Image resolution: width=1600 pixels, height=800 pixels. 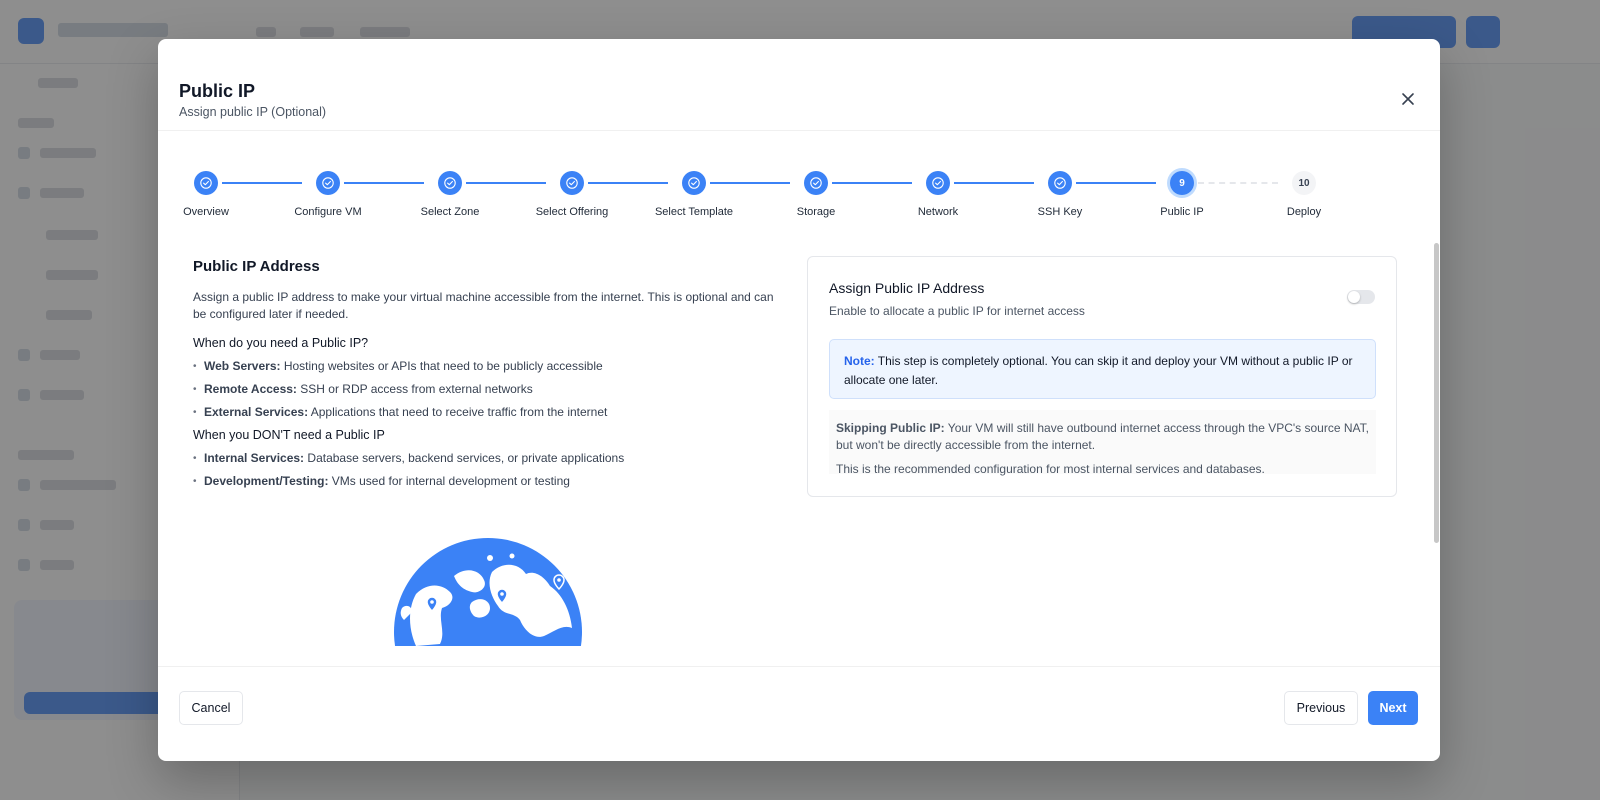 What do you see at coordinates (217, 91) in the screenshot?
I see `modal-title: Public IP` at bounding box center [217, 91].